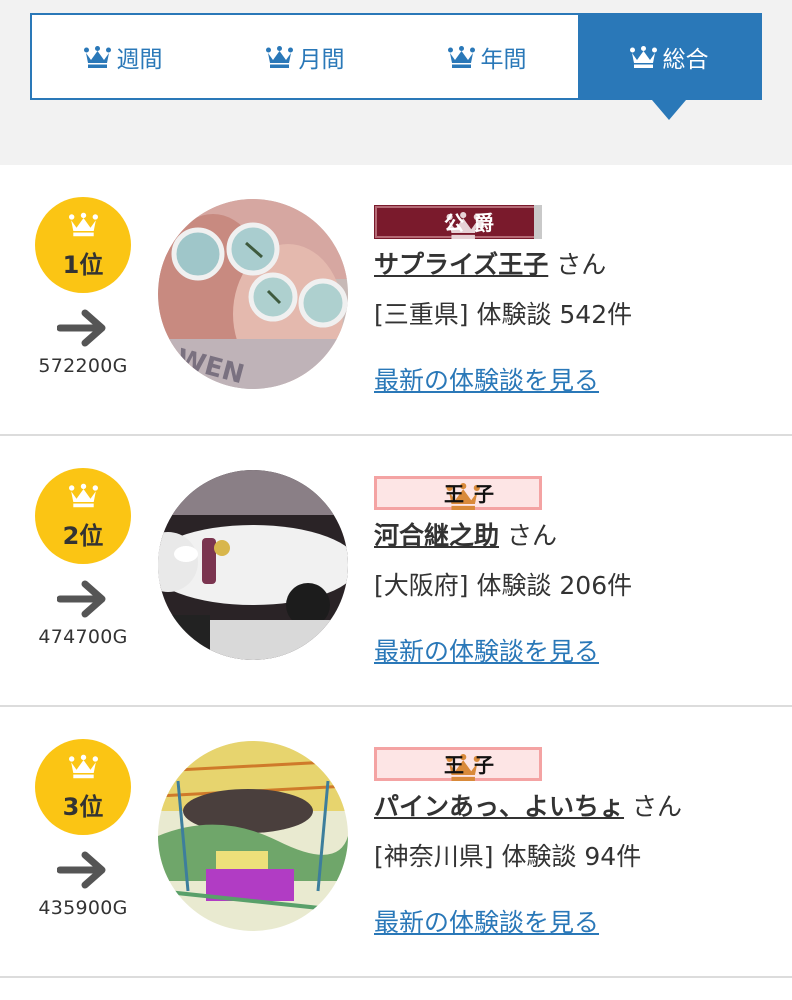 The width and height of the screenshot is (792, 1000). What do you see at coordinates (503, 585) in the screenshot?
I see `user-stats: [大阪府] 体験談 206件` at bounding box center [503, 585].